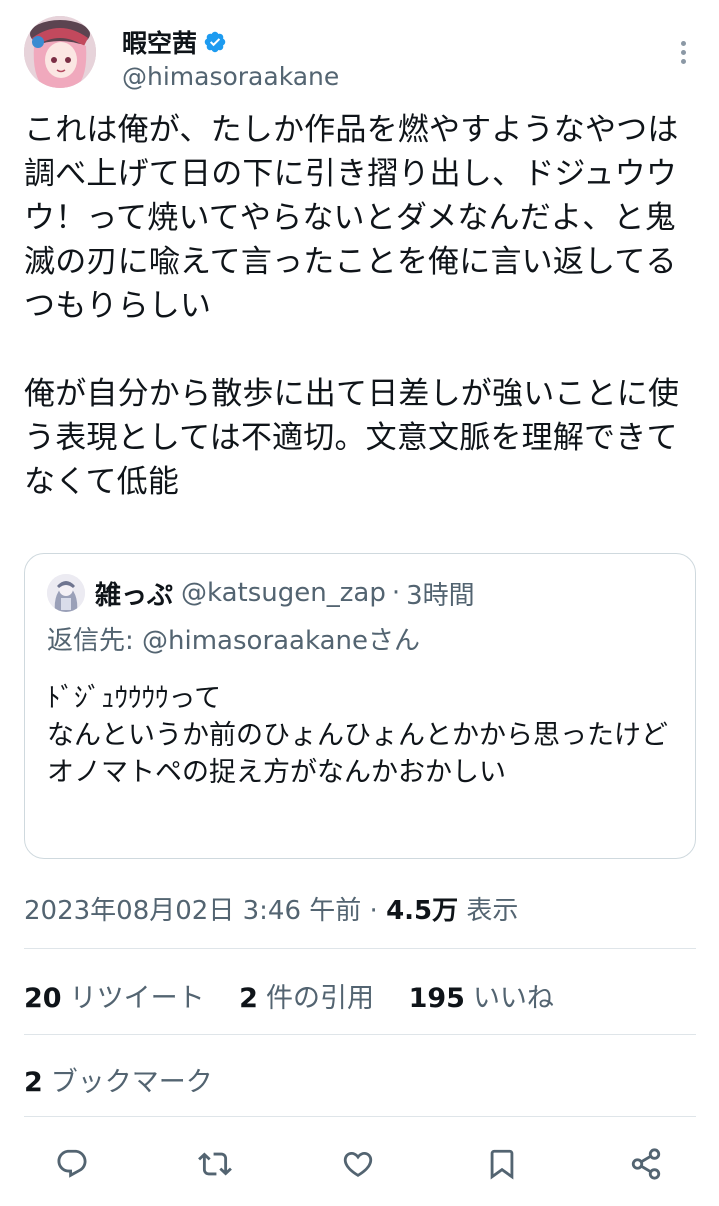 This screenshot has height=1206, width=719. I want to click on bookmarks-stat: 2 ブックマーク, so click(118, 1079).